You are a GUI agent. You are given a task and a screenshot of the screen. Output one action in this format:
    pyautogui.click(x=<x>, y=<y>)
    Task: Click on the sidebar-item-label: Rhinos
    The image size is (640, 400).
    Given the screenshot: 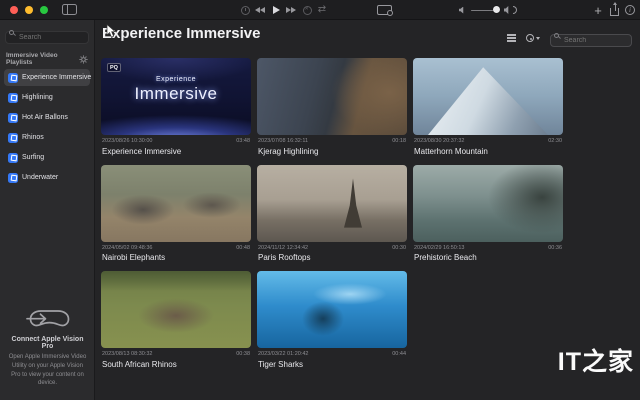 What is the action you would take?
    pyautogui.click(x=33, y=137)
    